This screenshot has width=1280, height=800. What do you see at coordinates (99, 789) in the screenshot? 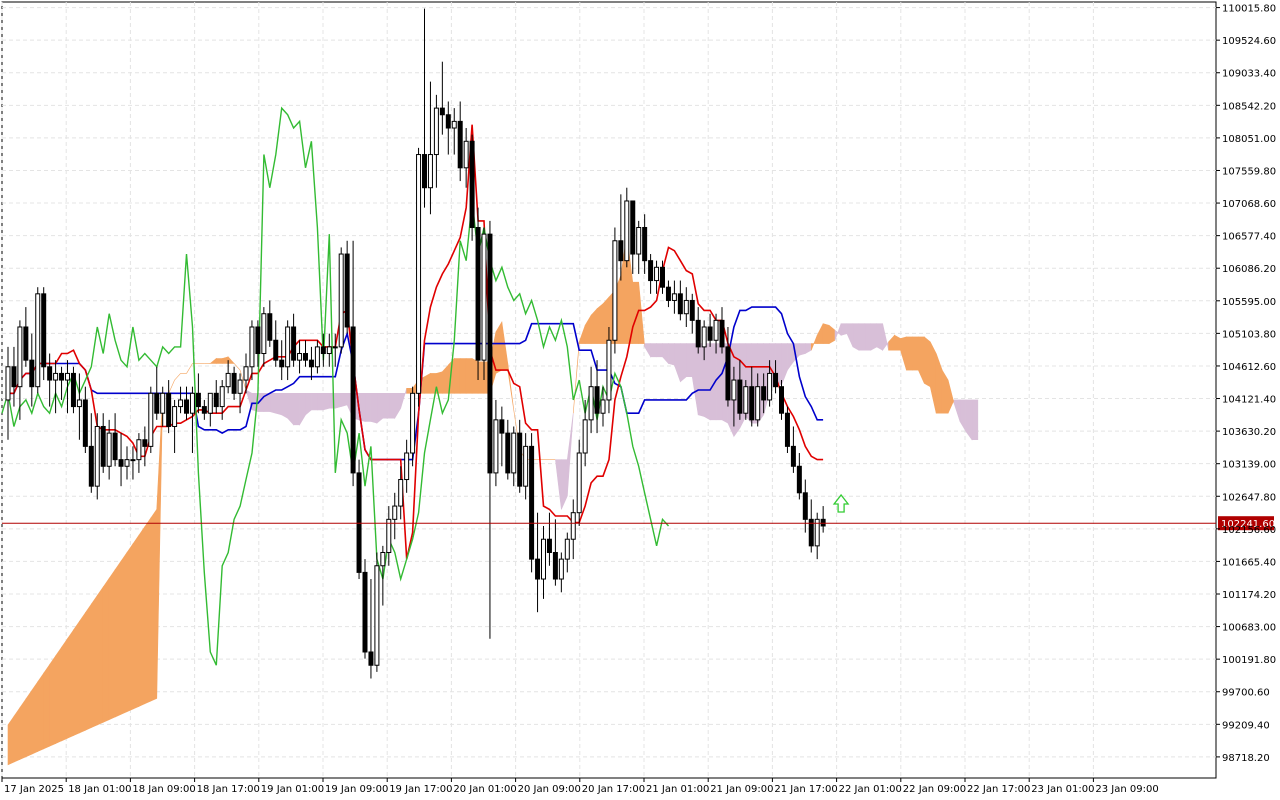
I see `x-tick-label: 18 Jan 01:00` at bounding box center [99, 789].